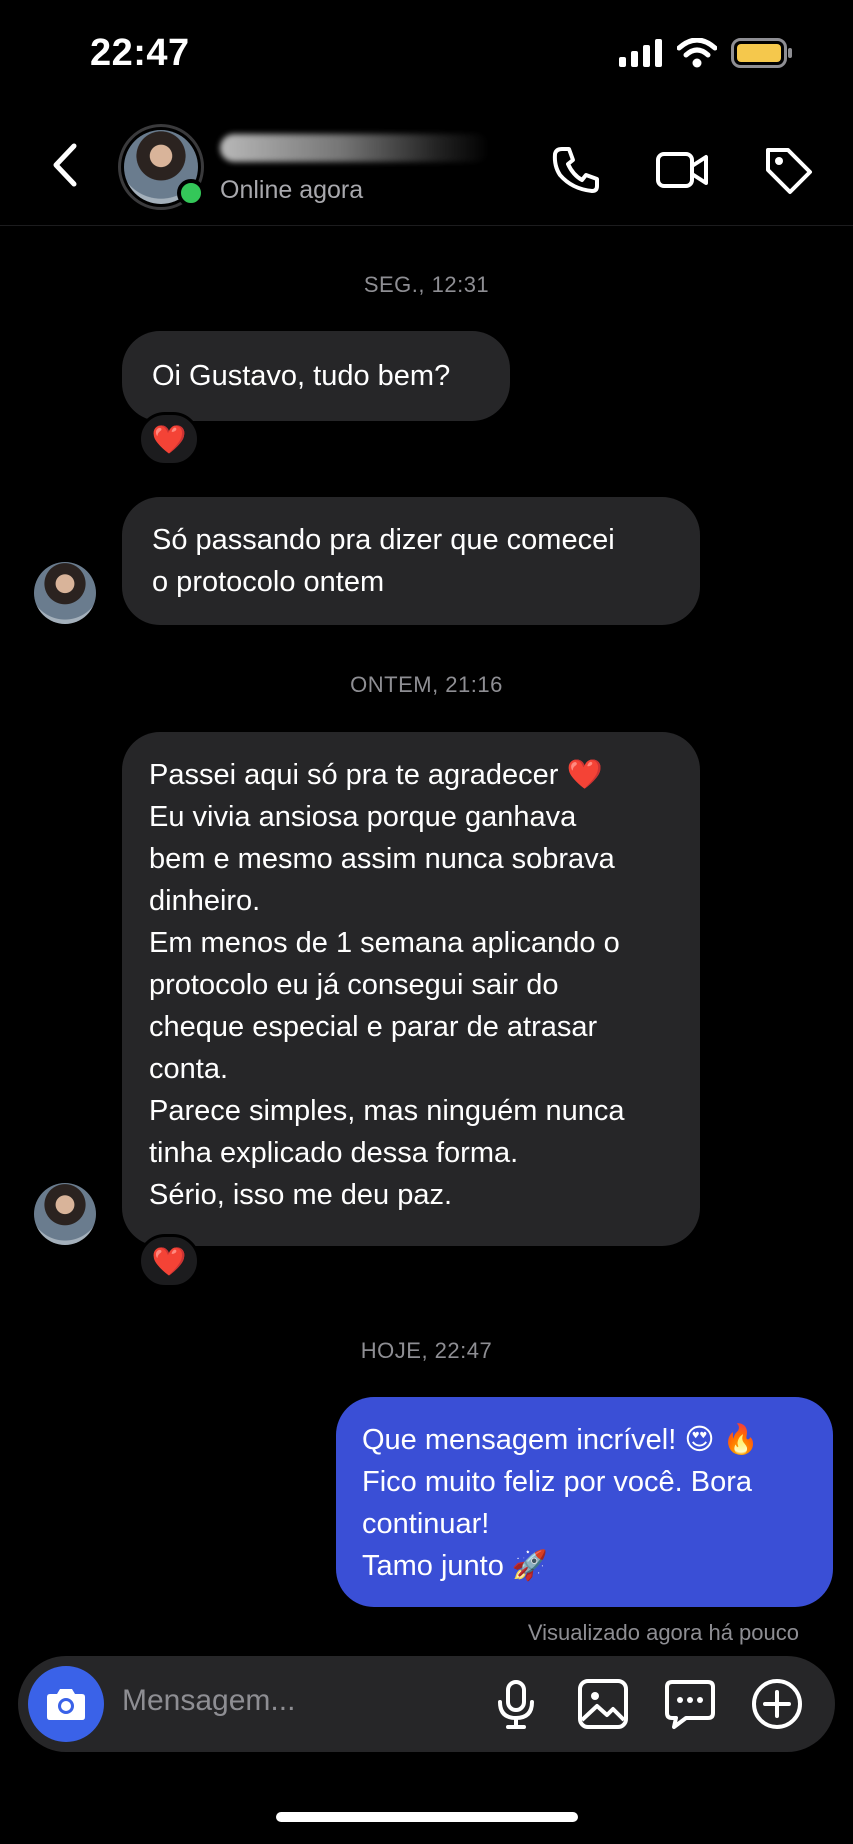  I want to click on camera-icon, so click(66, 1704).